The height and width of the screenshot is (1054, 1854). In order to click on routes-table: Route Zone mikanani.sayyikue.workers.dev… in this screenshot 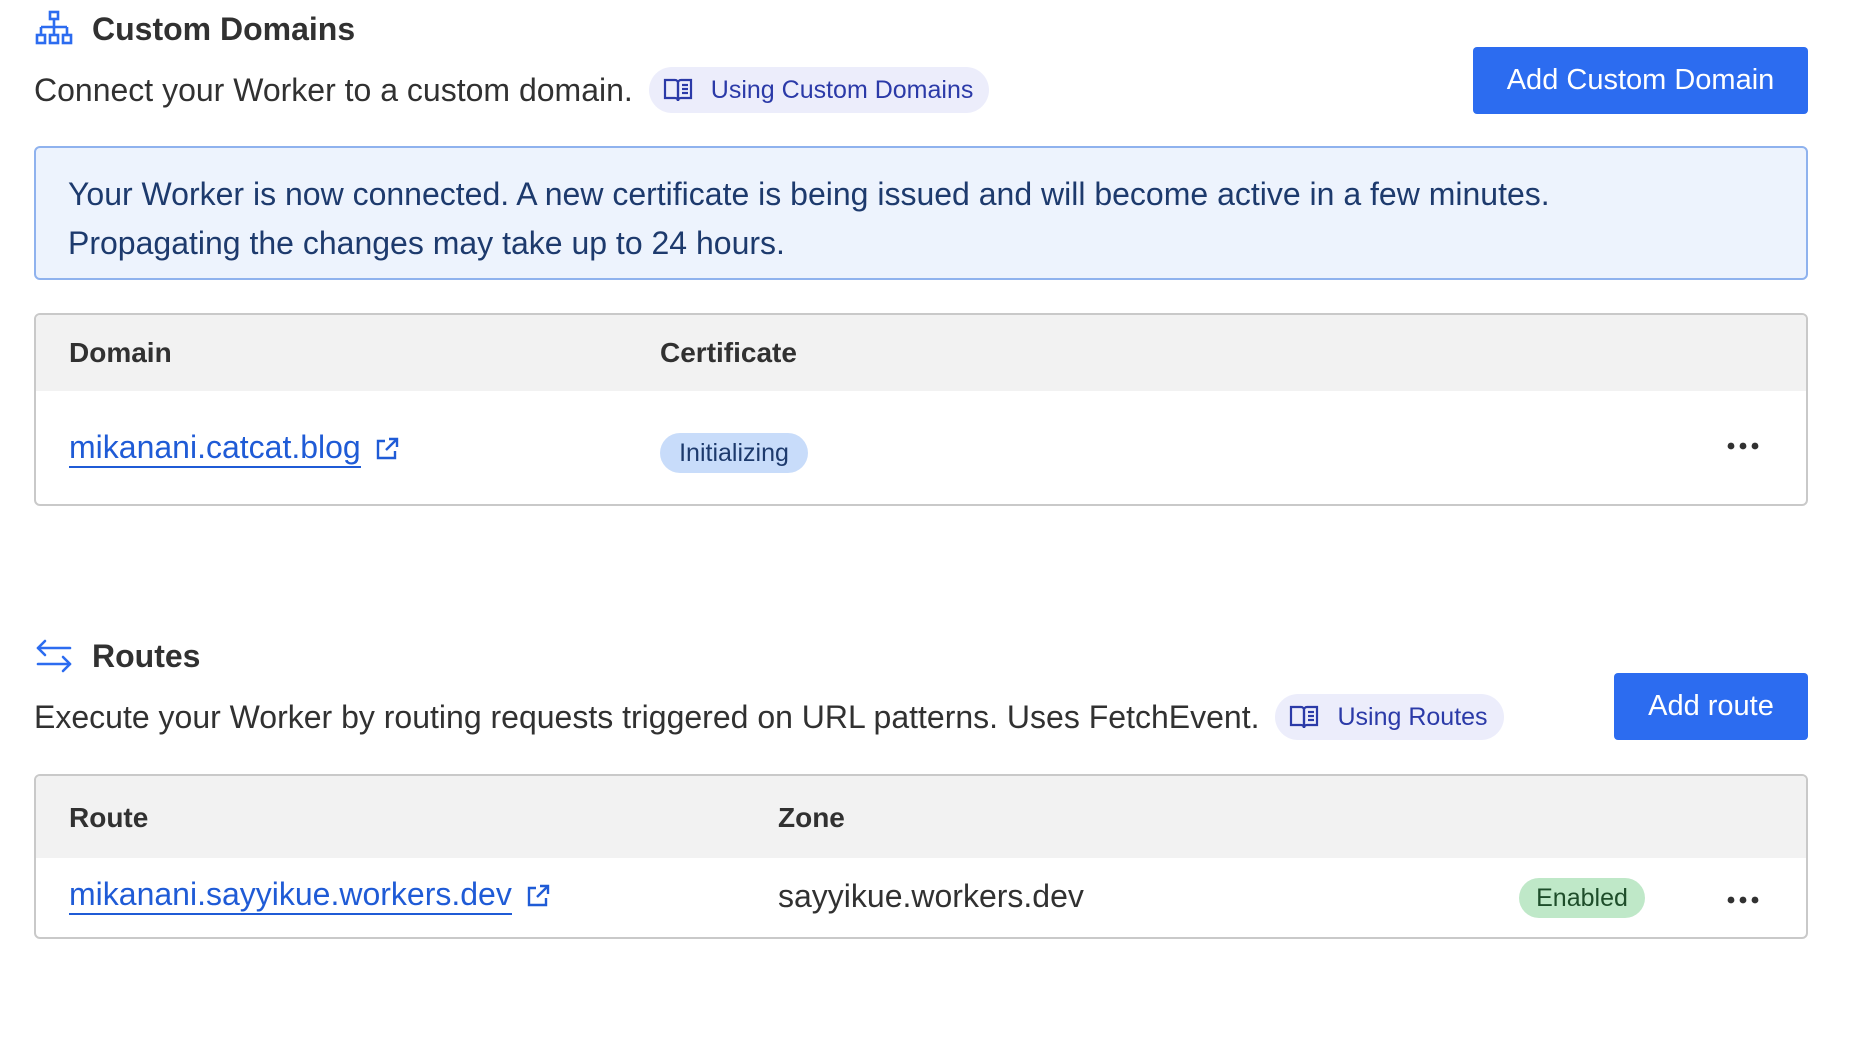, I will do `click(921, 856)`.